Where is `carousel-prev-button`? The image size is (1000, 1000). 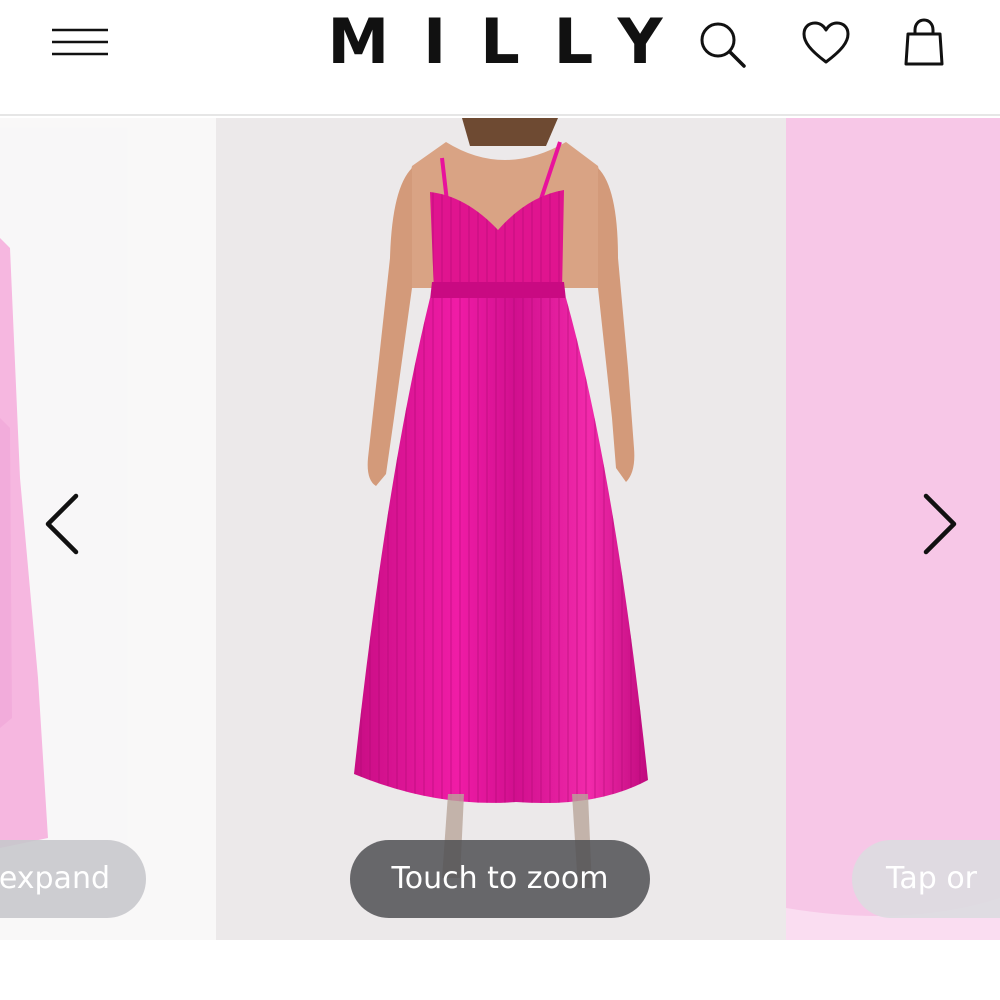 carousel-prev-button is located at coordinates (64, 524).